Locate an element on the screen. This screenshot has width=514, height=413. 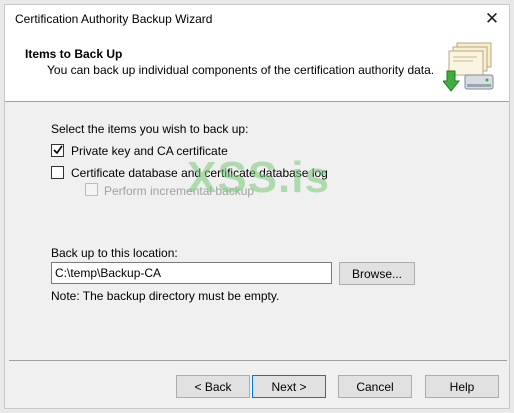
private-key-checkbox is located at coordinates (57, 150).